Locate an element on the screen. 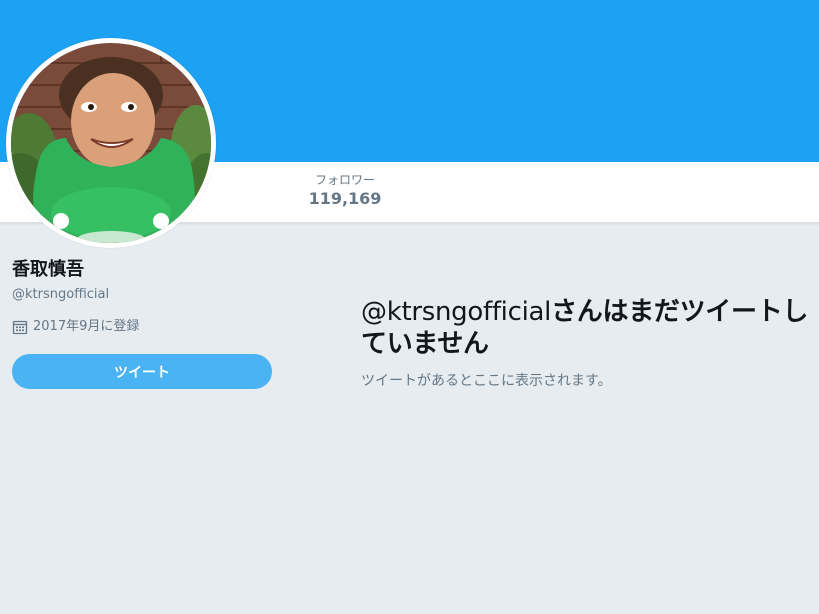 This screenshot has width=819, height=614. empty-title-handle: @ktrsngofficial is located at coordinates (456, 312).